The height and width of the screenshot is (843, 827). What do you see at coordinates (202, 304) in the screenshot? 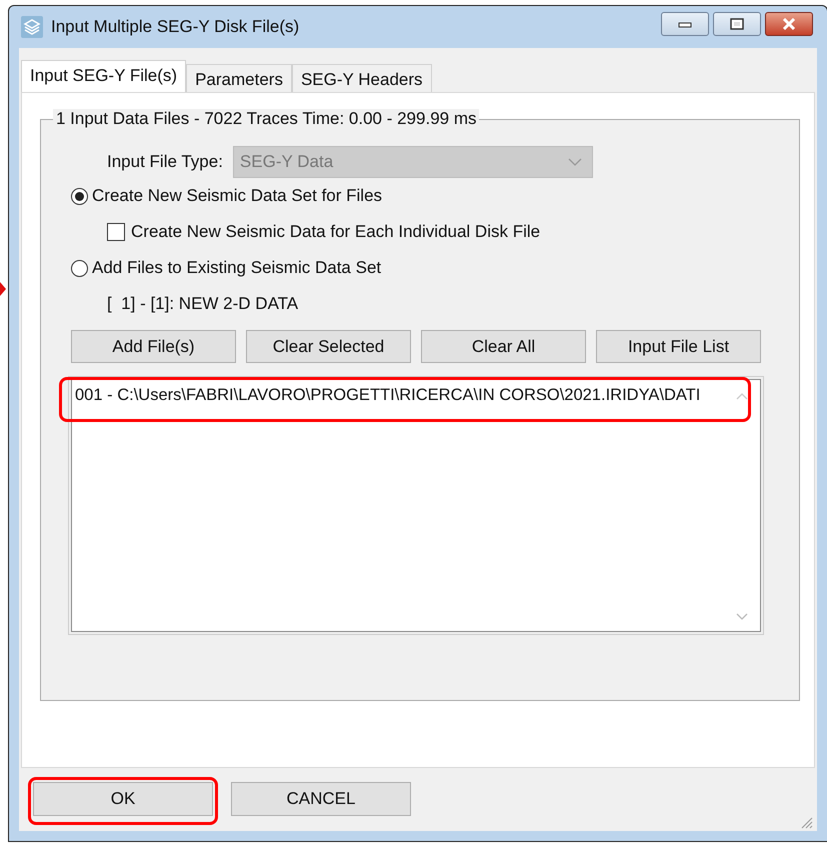
I see `data-set-label: [ 1] - [1]: NEW 2-D DATA` at bounding box center [202, 304].